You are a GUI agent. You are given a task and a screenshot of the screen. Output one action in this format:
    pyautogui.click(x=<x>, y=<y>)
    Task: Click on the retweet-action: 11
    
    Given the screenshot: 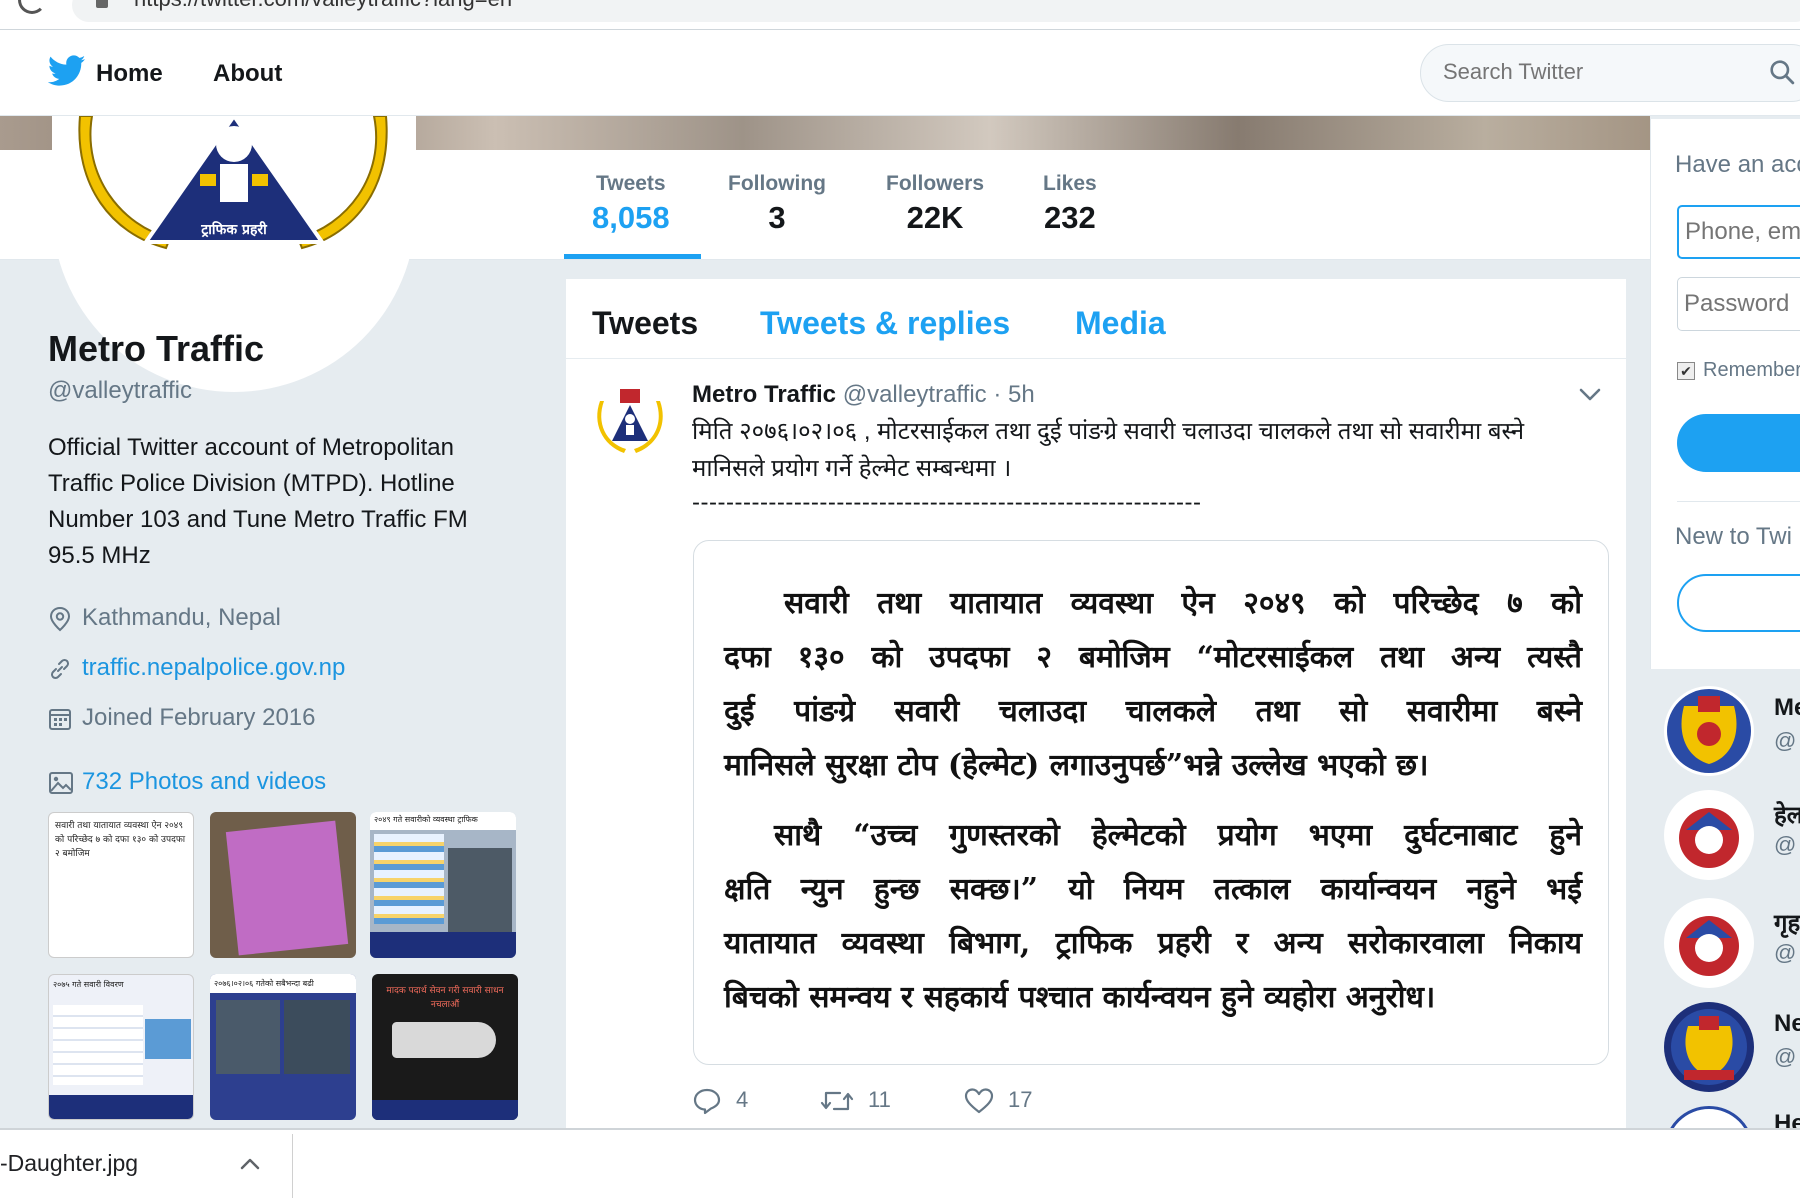 What is the action you would take?
    pyautogui.click(x=855, y=1101)
    